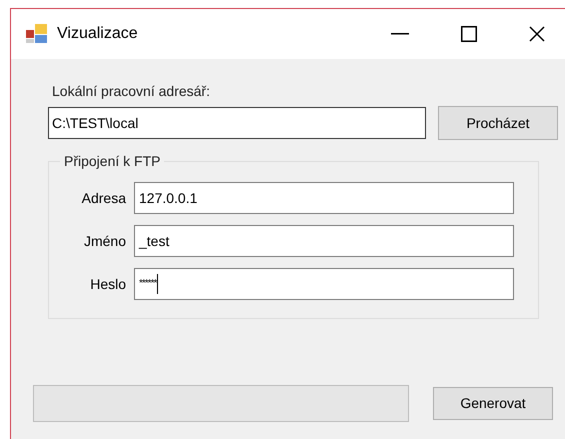 This screenshot has width=565, height=439. I want to click on browse-button: Procházet, so click(498, 123).